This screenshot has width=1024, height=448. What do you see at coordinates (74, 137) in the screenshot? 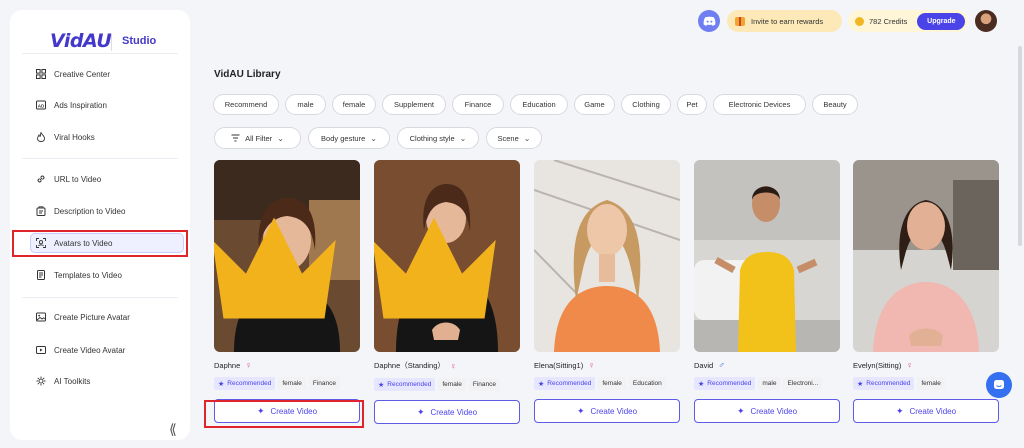
I see `sidebar-item-label: Viral Hooks` at bounding box center [74, 137].